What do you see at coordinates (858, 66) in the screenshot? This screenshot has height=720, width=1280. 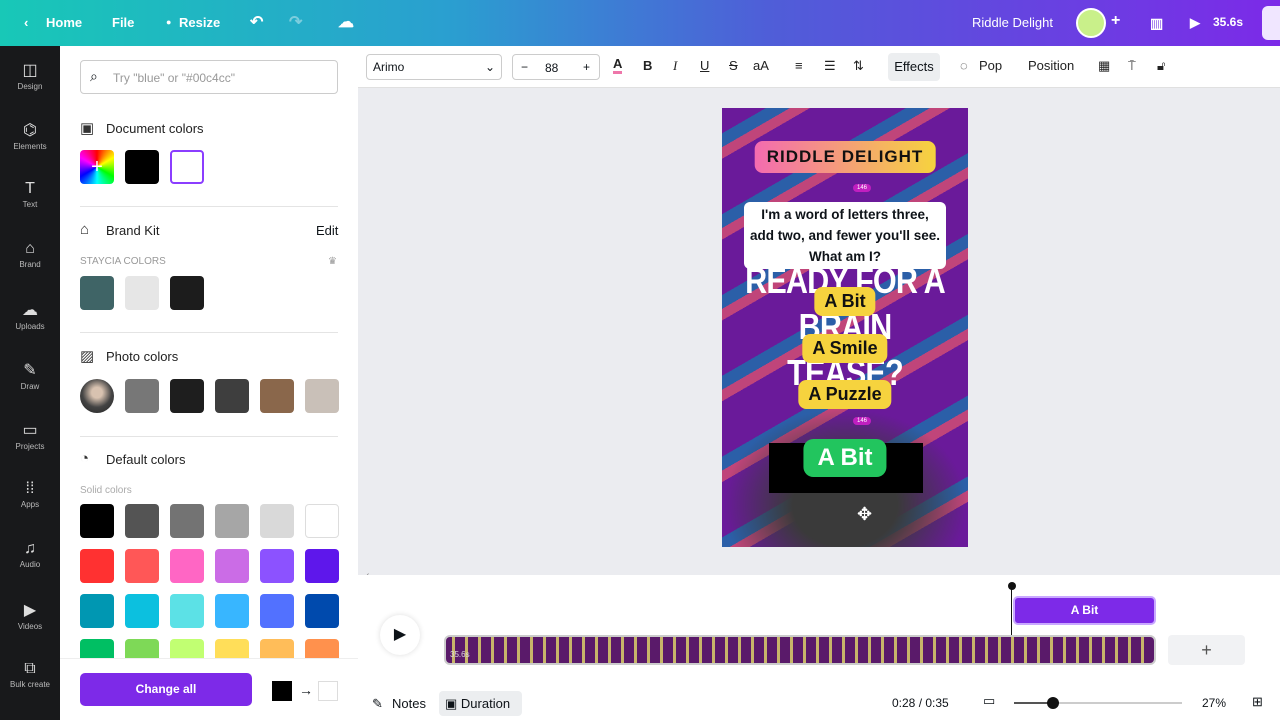 I see `spacing-icon: ⇅` at bounding box center [858, 66].